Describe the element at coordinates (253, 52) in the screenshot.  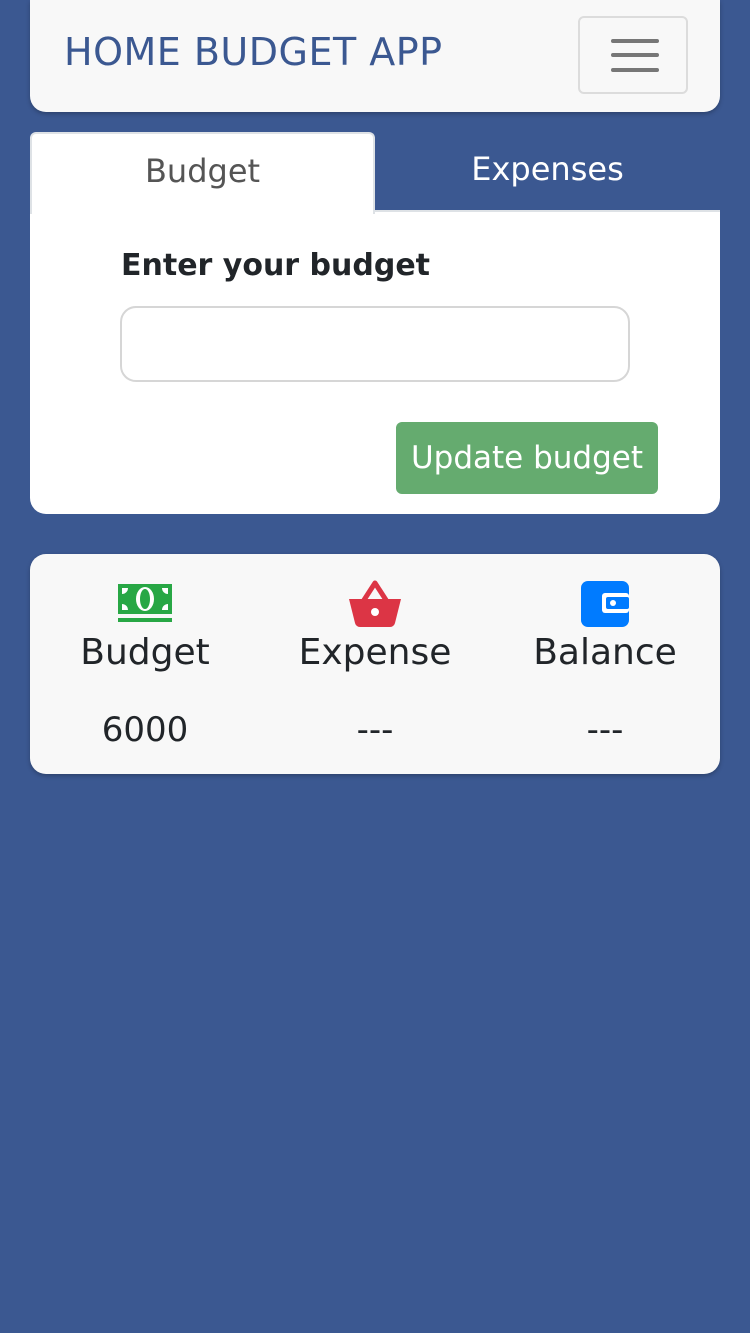
I see `app-title: HOME BUDGET APP` at that location.